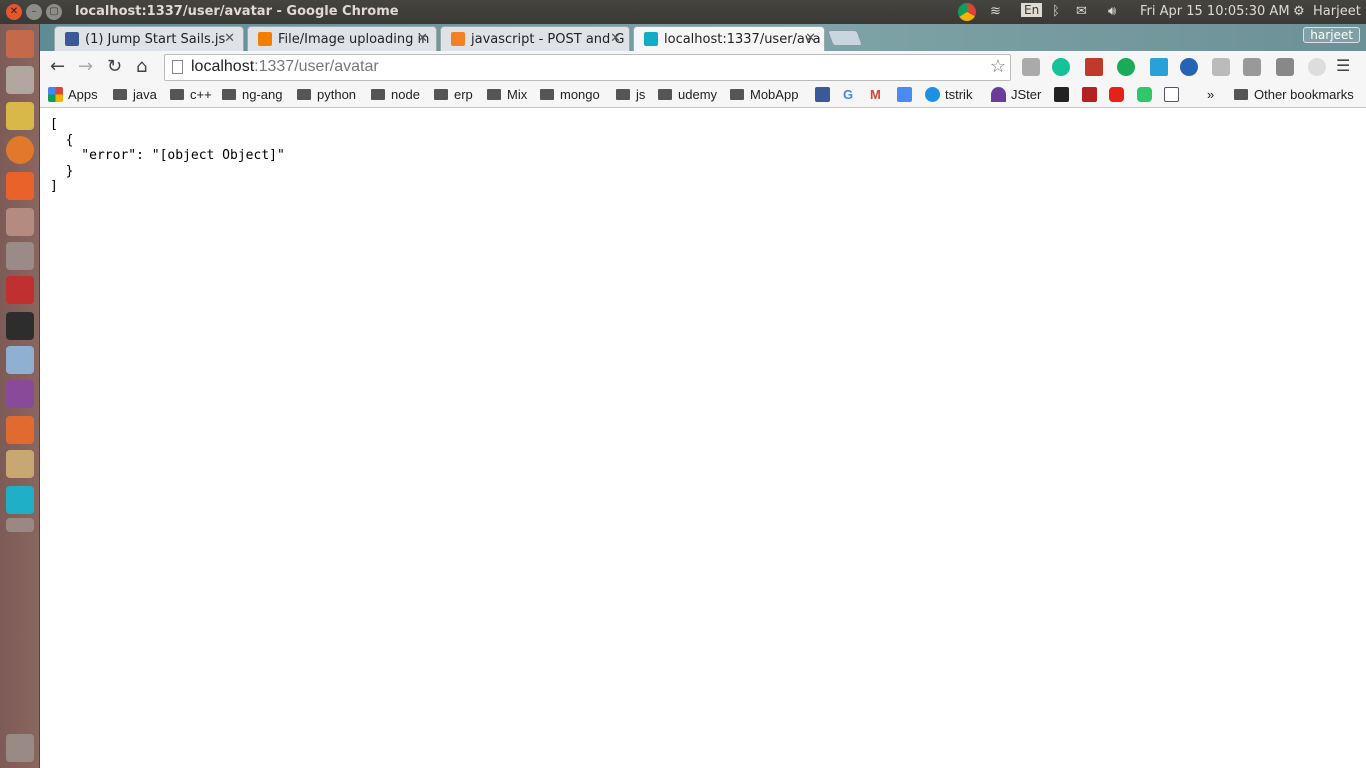  I want to click on software-center-icon, so click(20, 186).